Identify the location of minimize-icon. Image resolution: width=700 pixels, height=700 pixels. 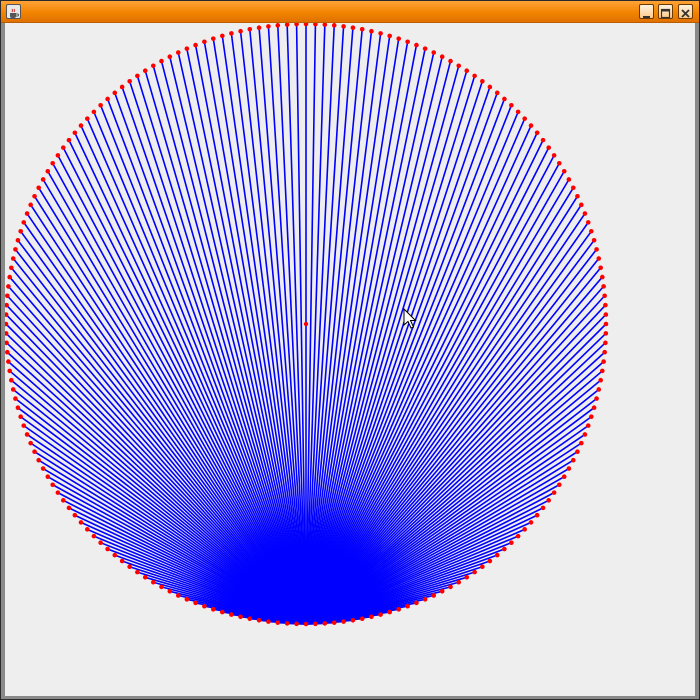
(646, 17).